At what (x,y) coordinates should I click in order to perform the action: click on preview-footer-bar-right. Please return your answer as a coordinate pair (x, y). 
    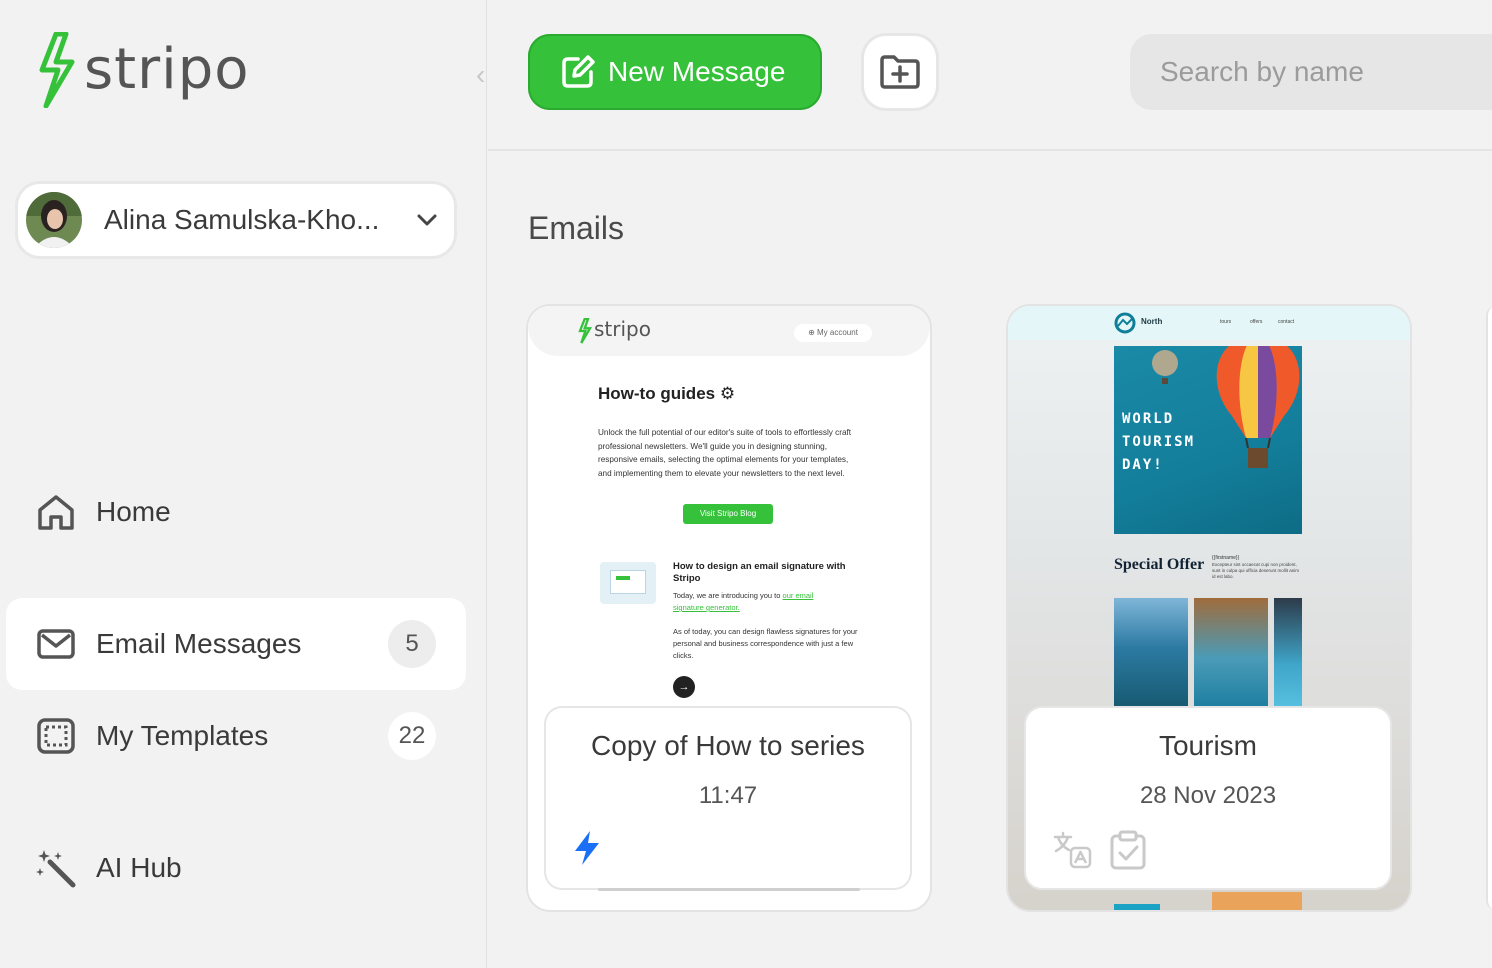
    Looking at the image, I should click on (1257, 901).